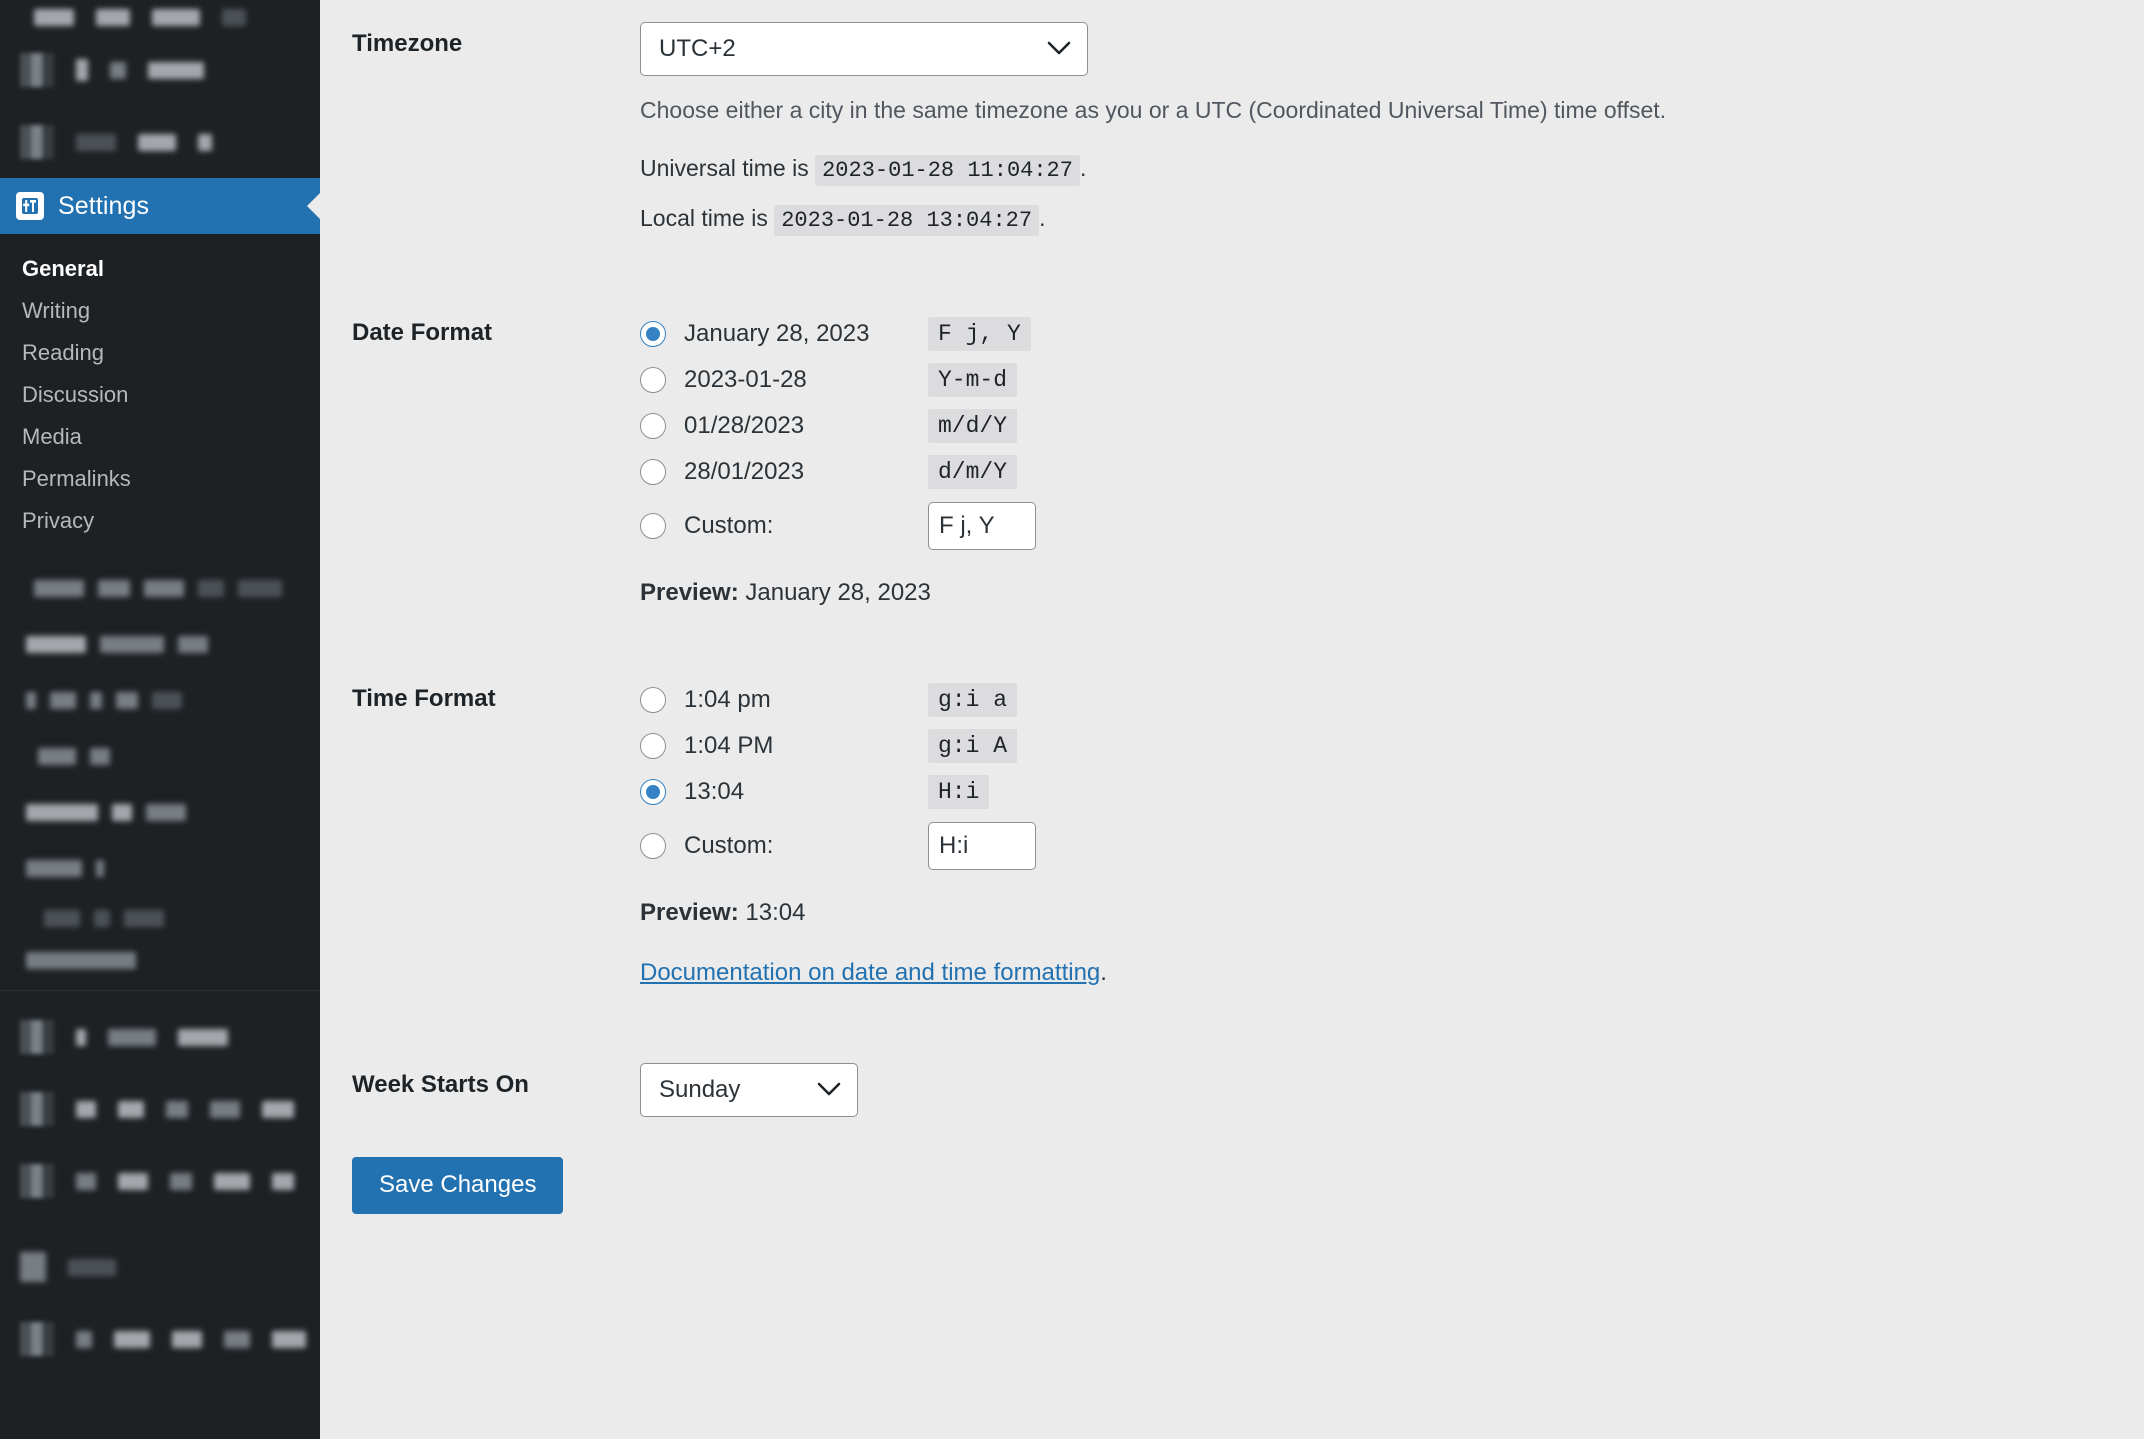 The height and width of the screenshot is (1439, 2144). I want to click on date-format-option: January 28, 2023 F j, Y, so click(1382, 334).